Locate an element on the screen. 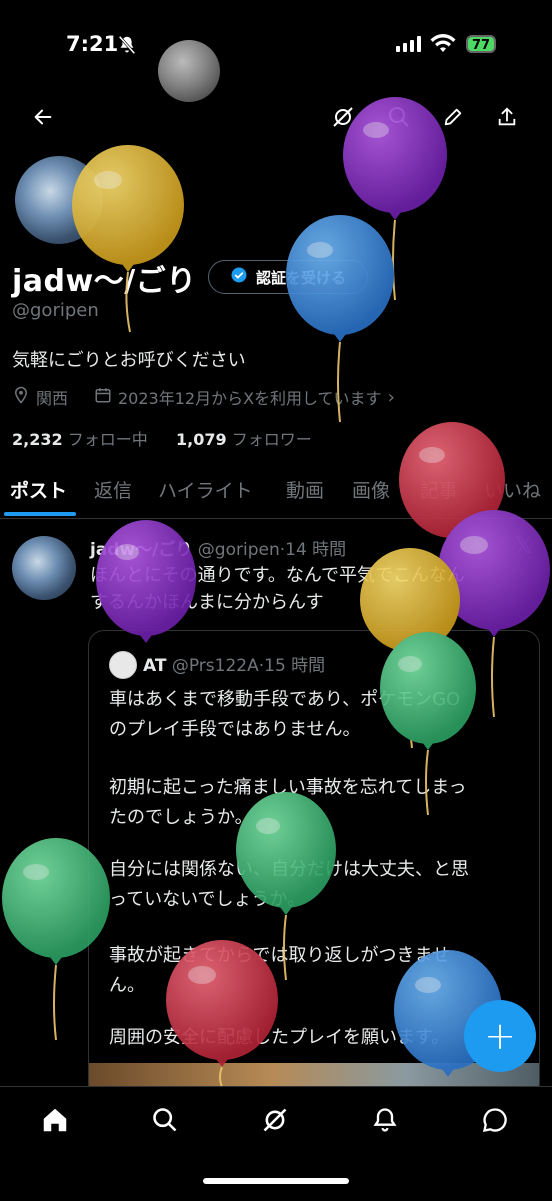 This screenshot has height=1201, width=552. followers-link: 1,079 フォロワー is located at coordinates (244, 438).